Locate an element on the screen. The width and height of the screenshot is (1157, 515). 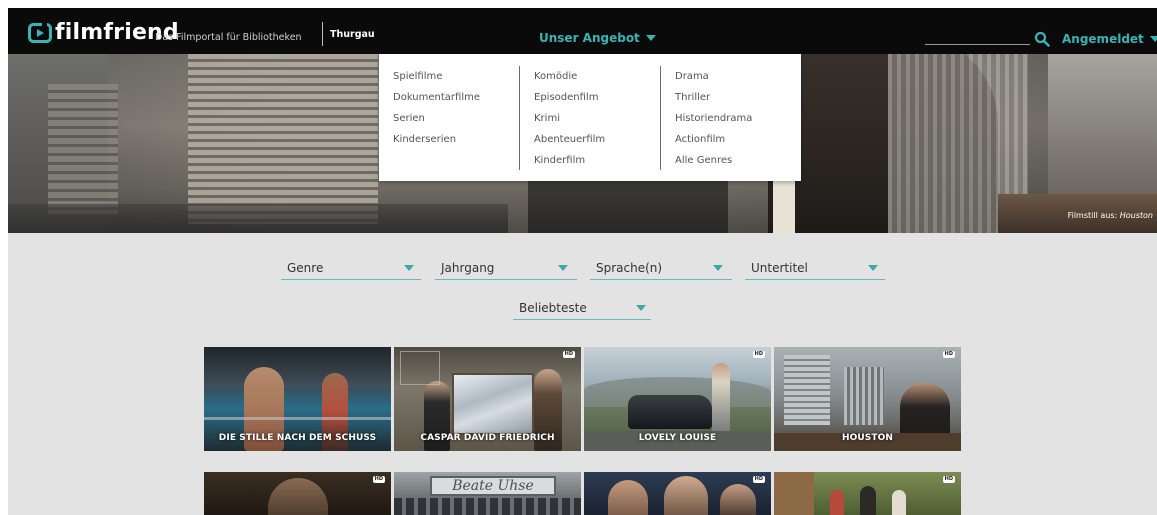
tile-scene is located at coordinates (297, 367).